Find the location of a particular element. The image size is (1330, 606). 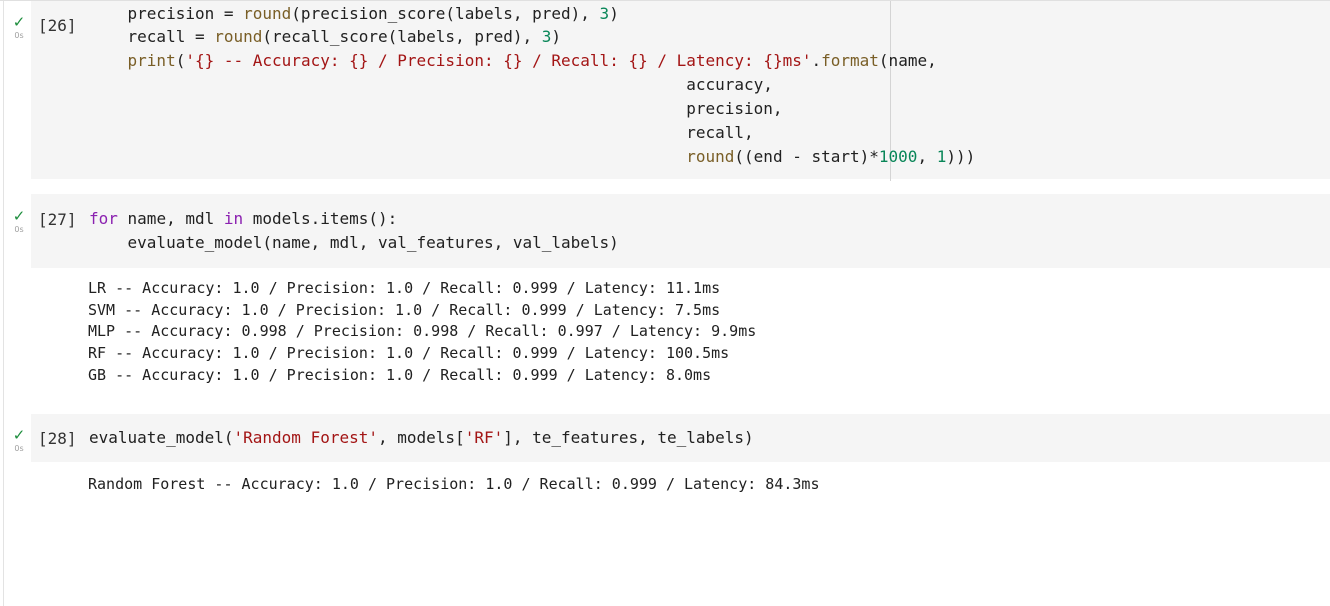

code-token: , models[ is located at coordinates (421, 437).